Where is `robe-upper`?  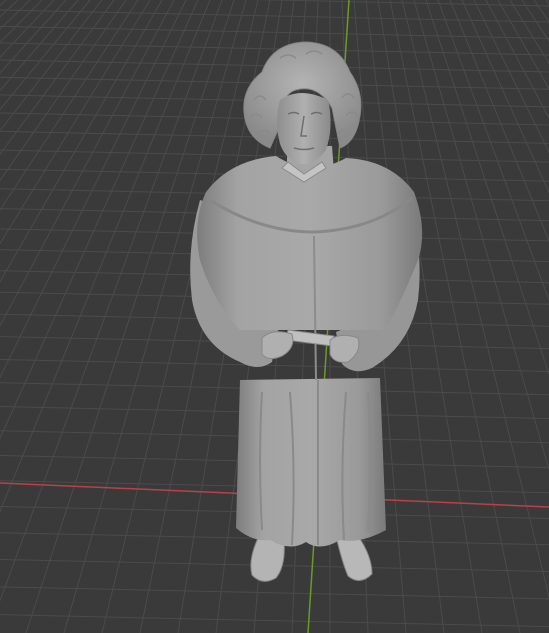
robe-upper is located at coordinates (310, 243).